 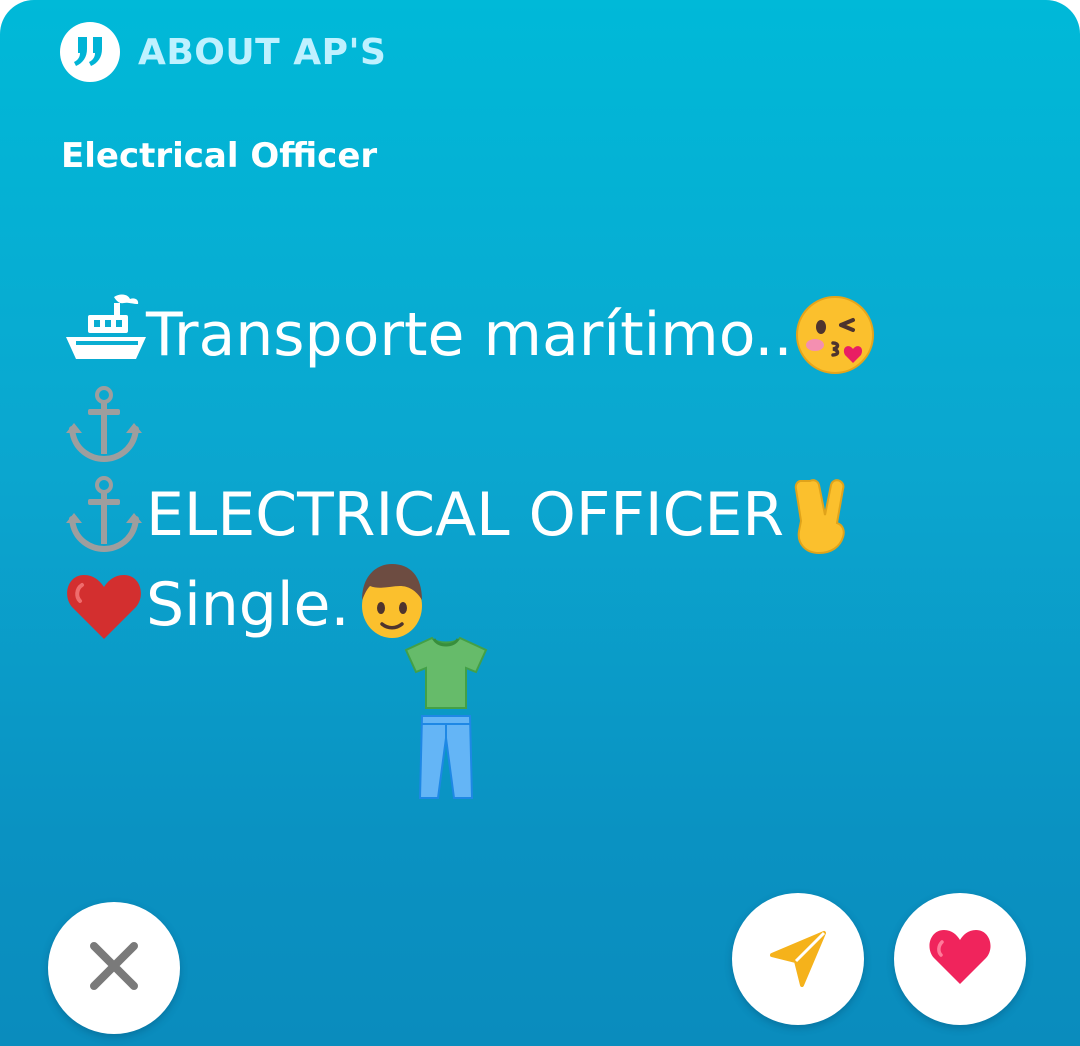 I want to click on send-message-button, so click(x=798, y=959).